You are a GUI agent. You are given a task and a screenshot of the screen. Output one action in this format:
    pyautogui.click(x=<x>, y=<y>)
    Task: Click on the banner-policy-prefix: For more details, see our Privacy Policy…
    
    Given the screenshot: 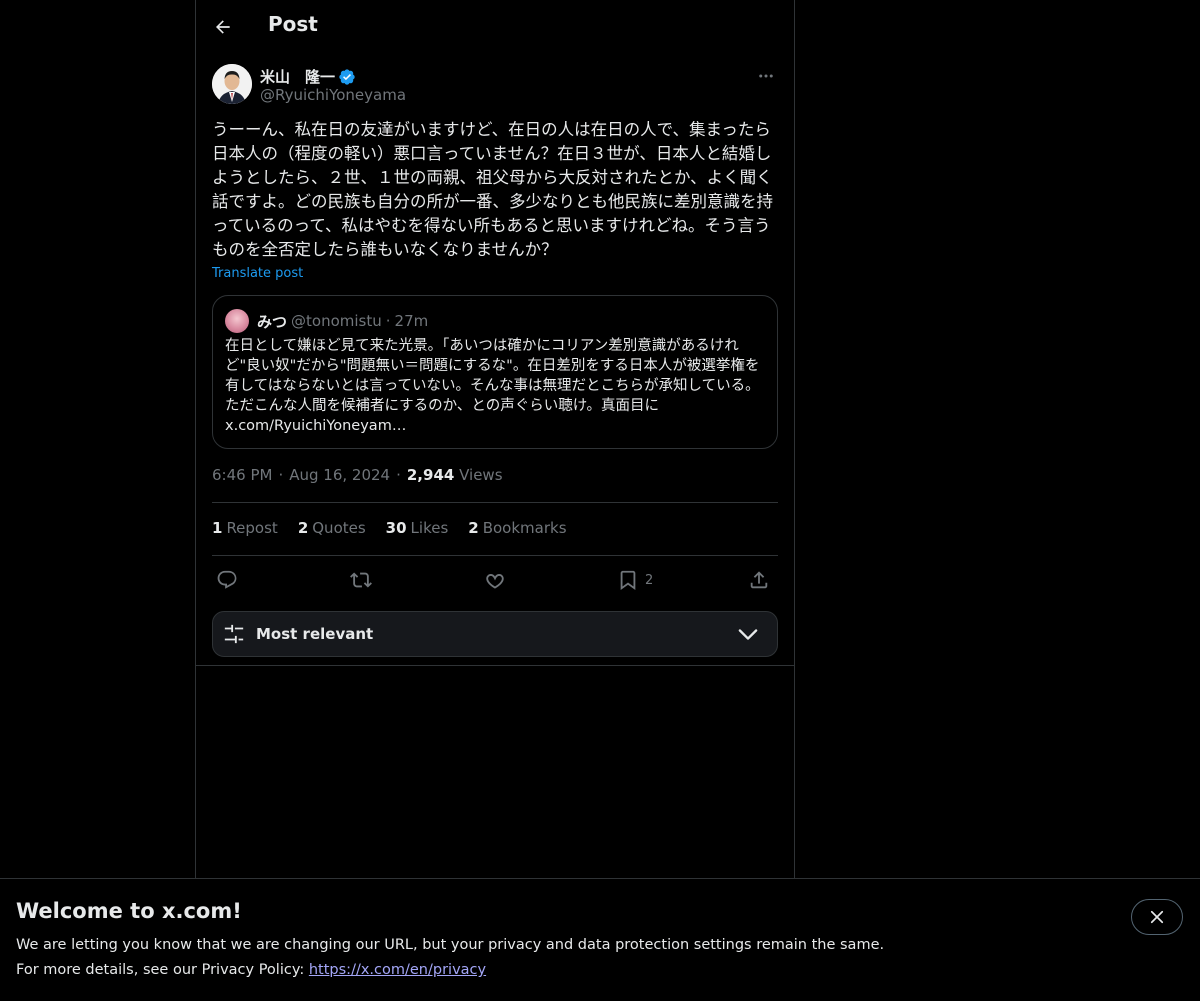 What is the action you would take?
    pyautogui.click(x=162, y=970)
    